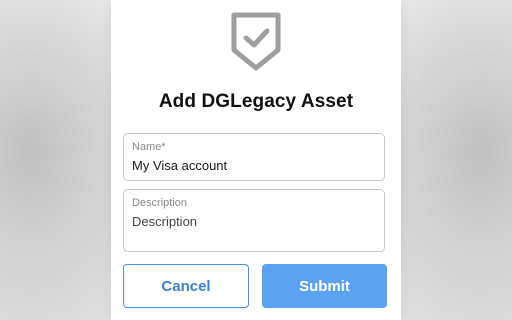  What do you see at coordinates (256, 101) in the screenshot?
I see `dialog-title: Add DGLegacy Asset` at bounding box center [256, 101].